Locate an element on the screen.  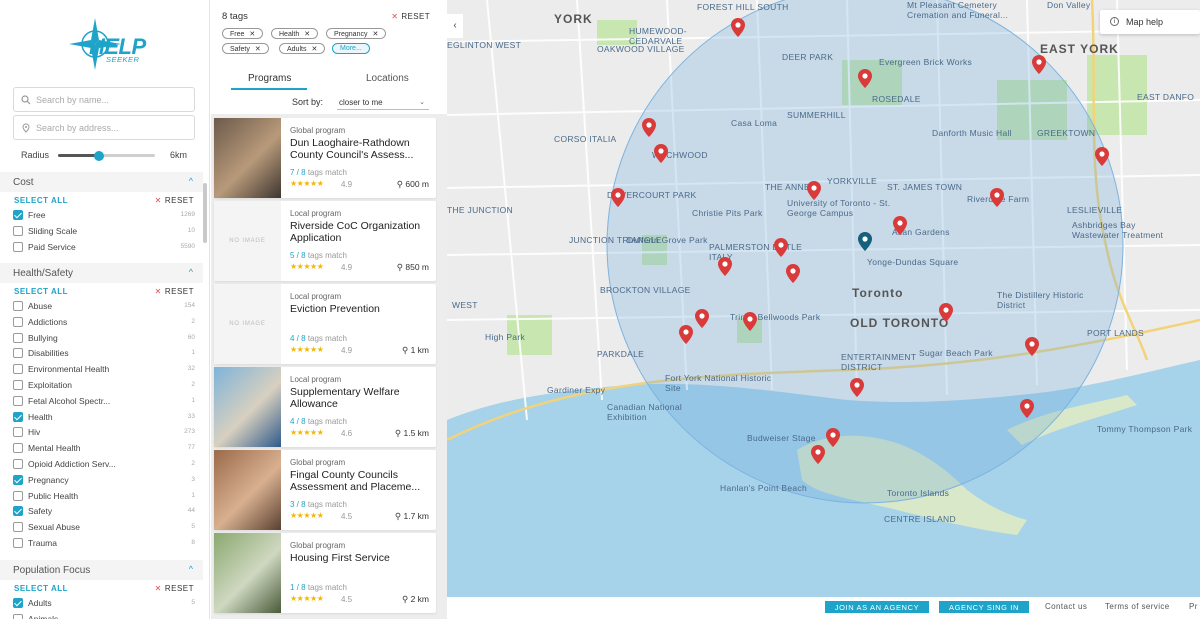
contact-link: Contact us is located at coordinates (1066, 606).